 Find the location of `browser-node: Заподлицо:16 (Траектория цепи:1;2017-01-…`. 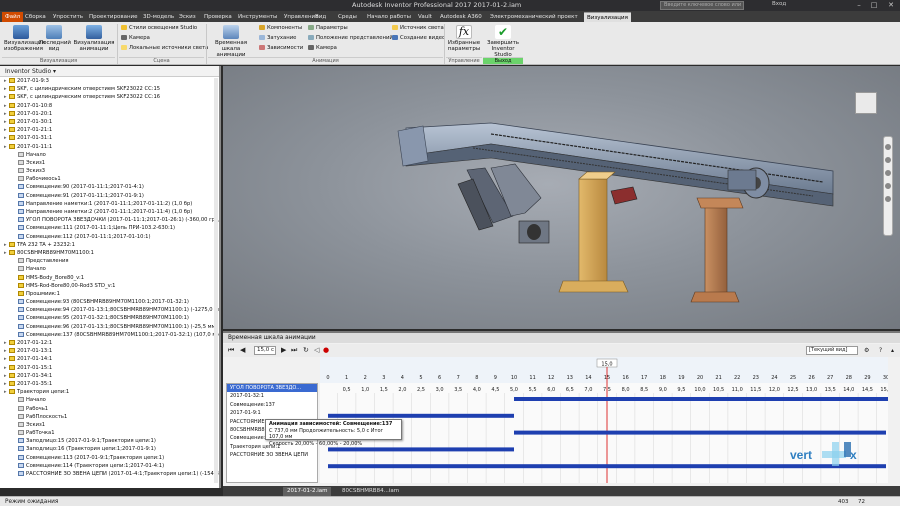

browser-node: Заподлицо:16 (Траектория цепи:1;2017-01-… is located at coordinates (109, 449).